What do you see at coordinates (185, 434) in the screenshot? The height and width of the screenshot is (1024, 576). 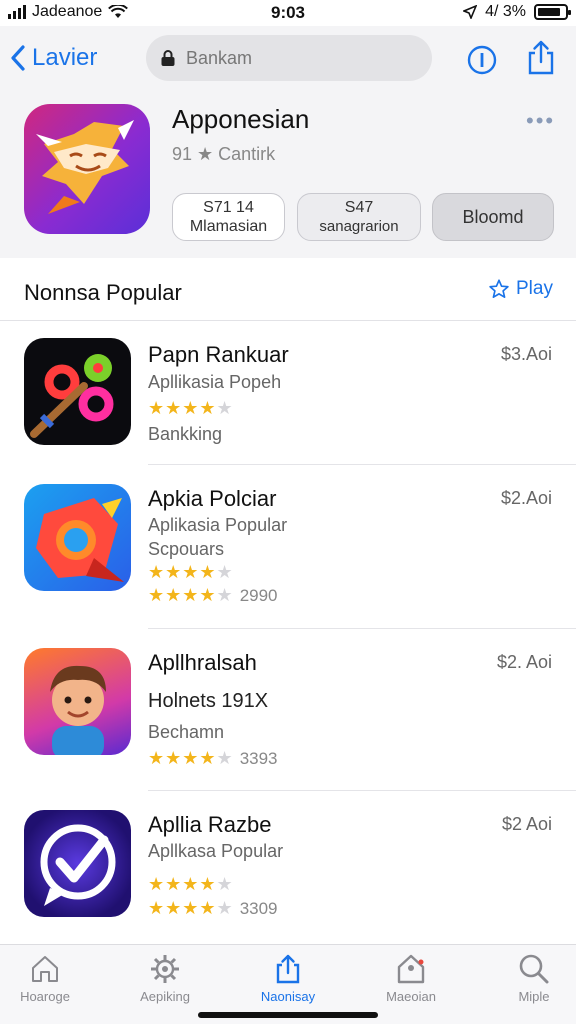 I see `app-category: Bankking` at bounding box center [185, 434].